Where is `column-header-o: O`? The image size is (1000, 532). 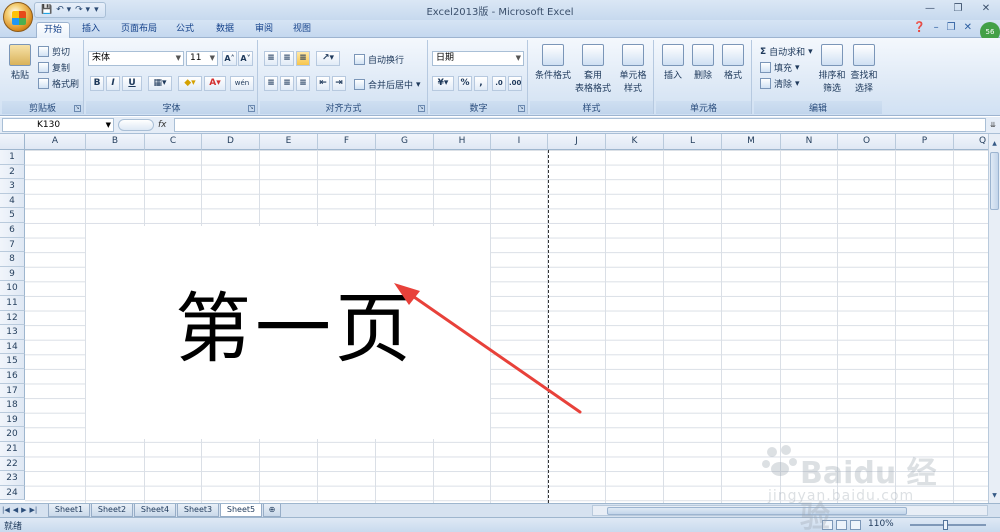
column-header-o: O is located at coordinates (867, 142).